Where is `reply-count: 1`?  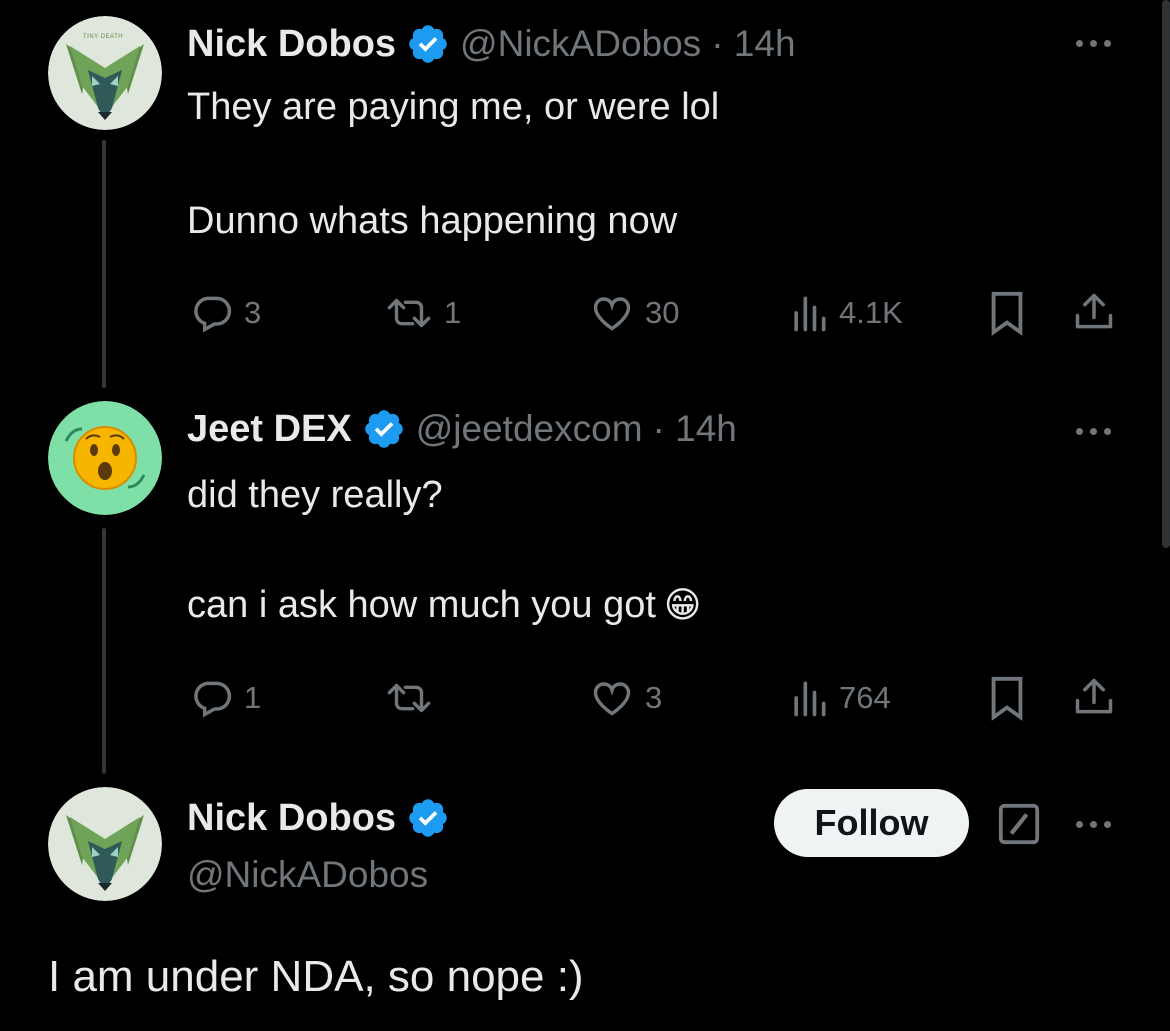
reply-count: 1 is located at coordinates (253, 697).